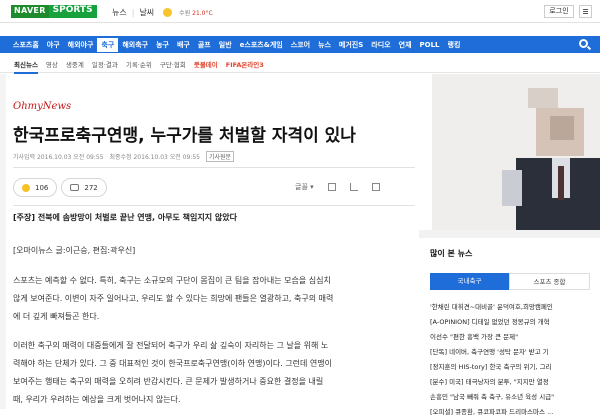 The width and height of the screenshot is (600, 418). What do you see at coordinates (513, 305) in the screenshot?
I see `popular-news-item: '한채린 대휘견~대비골' 윤덕여호,희망캠페인` at bounding box center [513, 305].